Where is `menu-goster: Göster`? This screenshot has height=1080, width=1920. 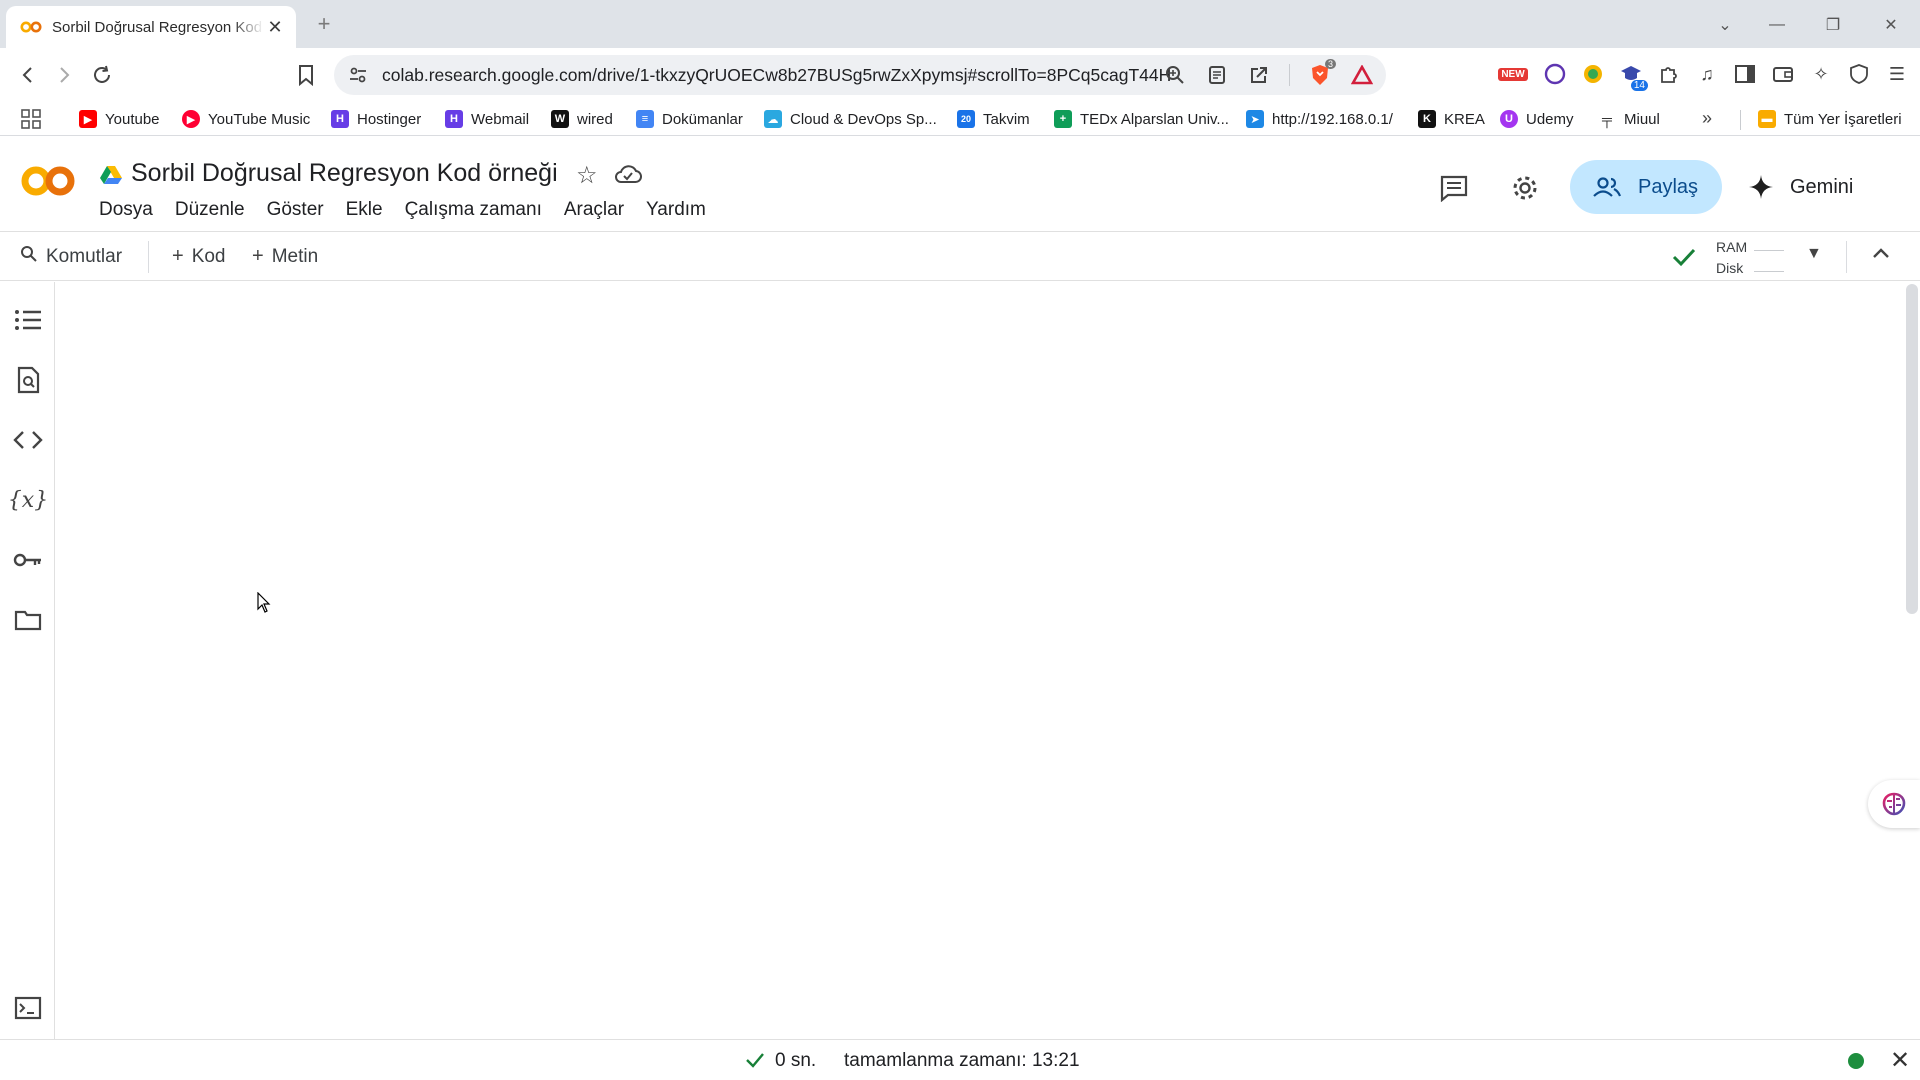 menu-goster: Göster is located at coordinates (295, 210).